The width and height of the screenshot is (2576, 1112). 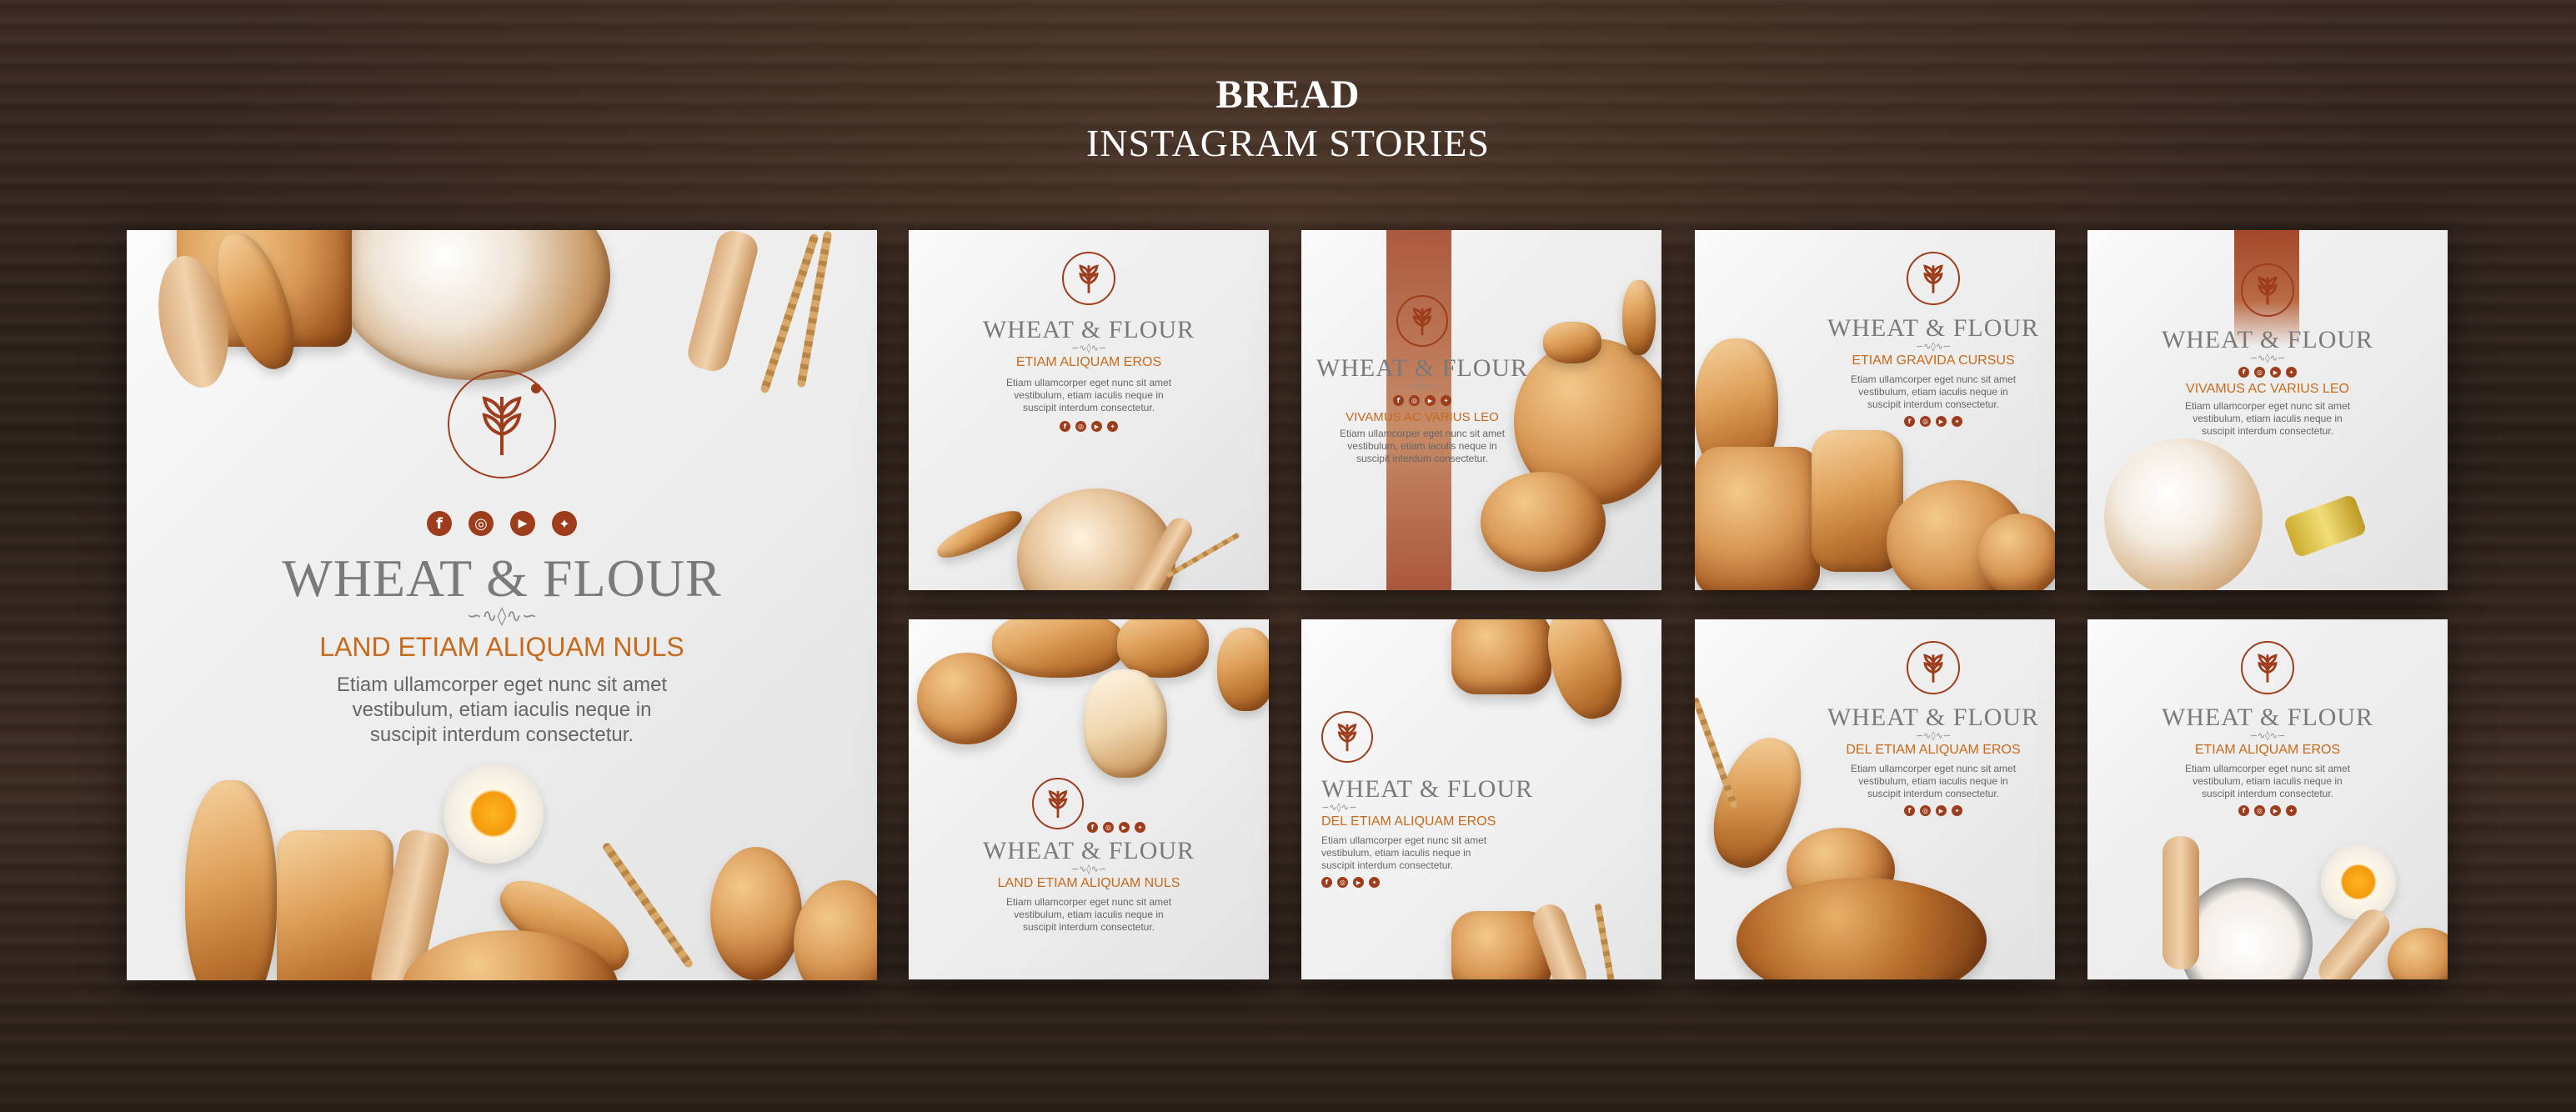 What do you see at coordinates (1288, 119) in the screenshot?
I see `page-header: BREAD INSTAGRAM STORIES` at bounding box center [1288, 119].